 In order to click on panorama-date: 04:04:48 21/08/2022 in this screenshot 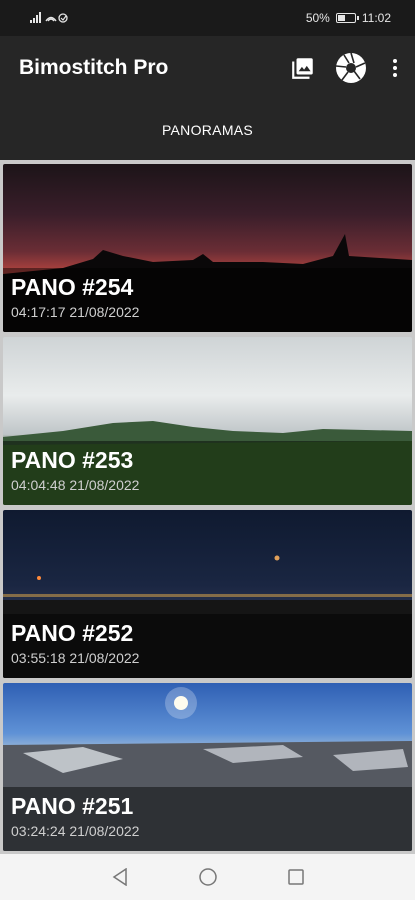, I will do `click(75, 485)`.